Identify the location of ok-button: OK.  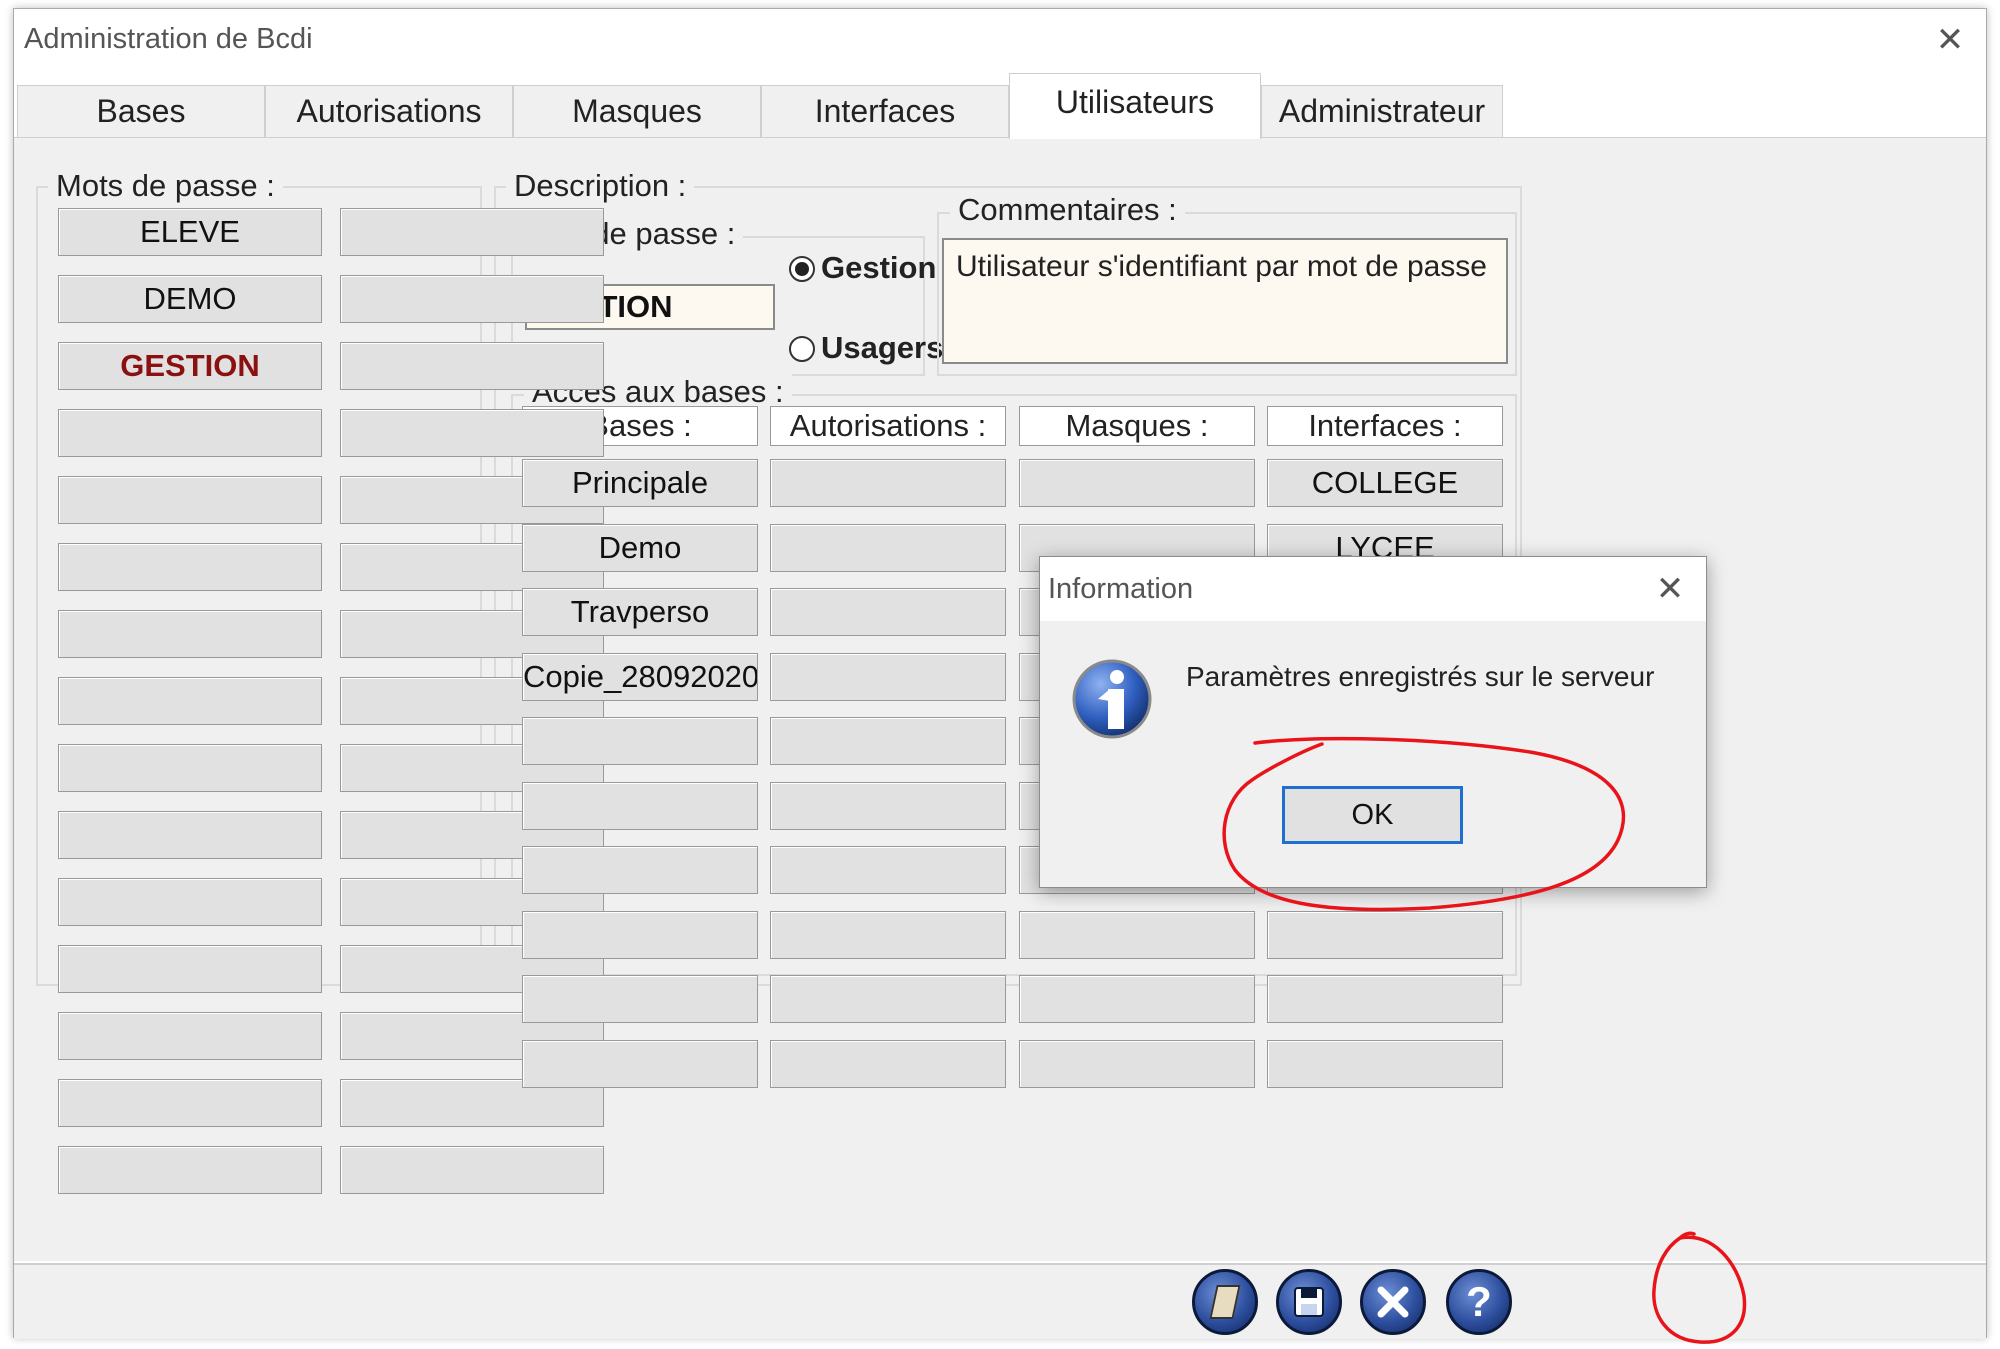
(1372, 815).